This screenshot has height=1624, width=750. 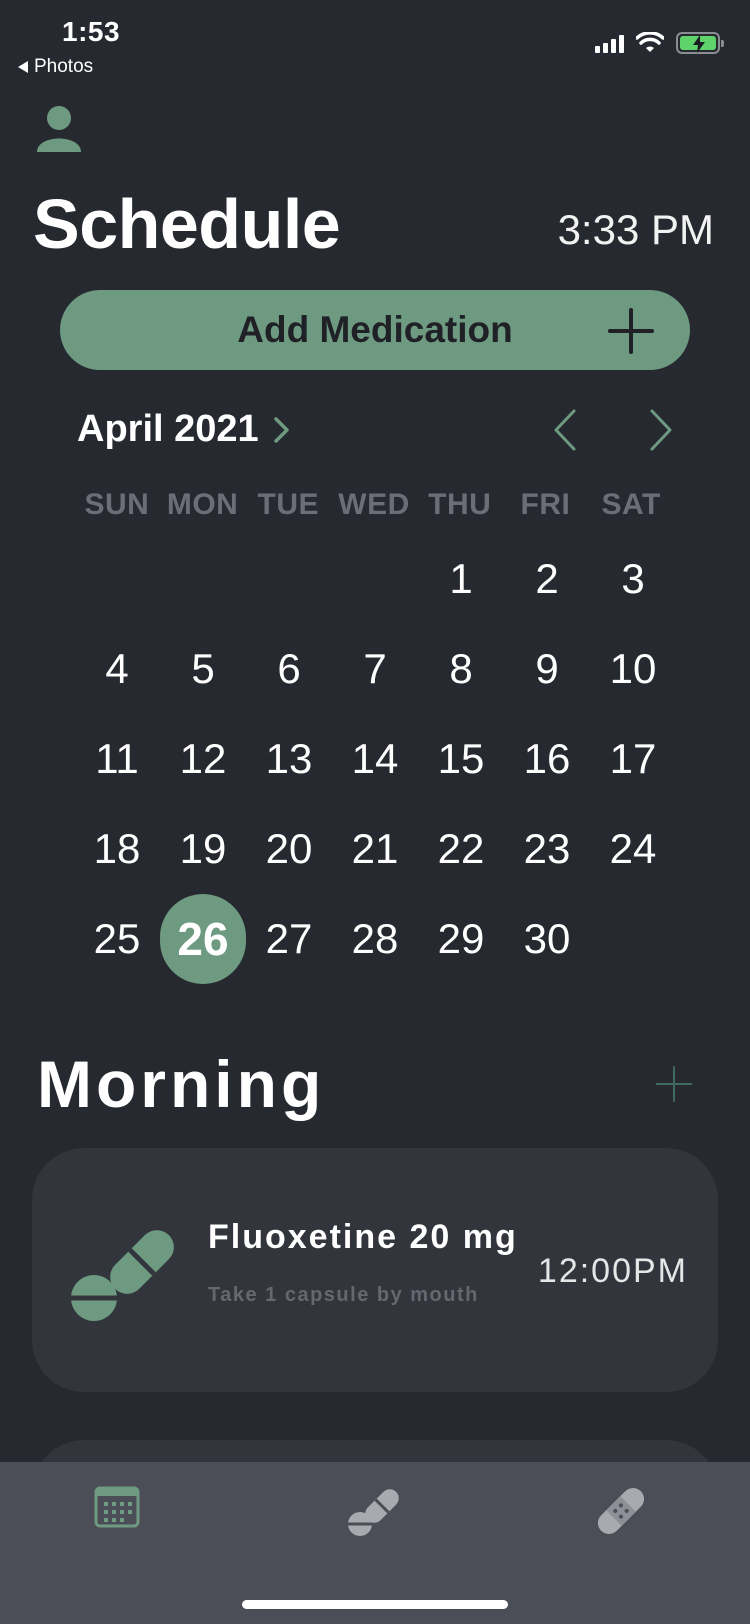 I want to click on calendar-day: 20, so click(x=289, y=849).